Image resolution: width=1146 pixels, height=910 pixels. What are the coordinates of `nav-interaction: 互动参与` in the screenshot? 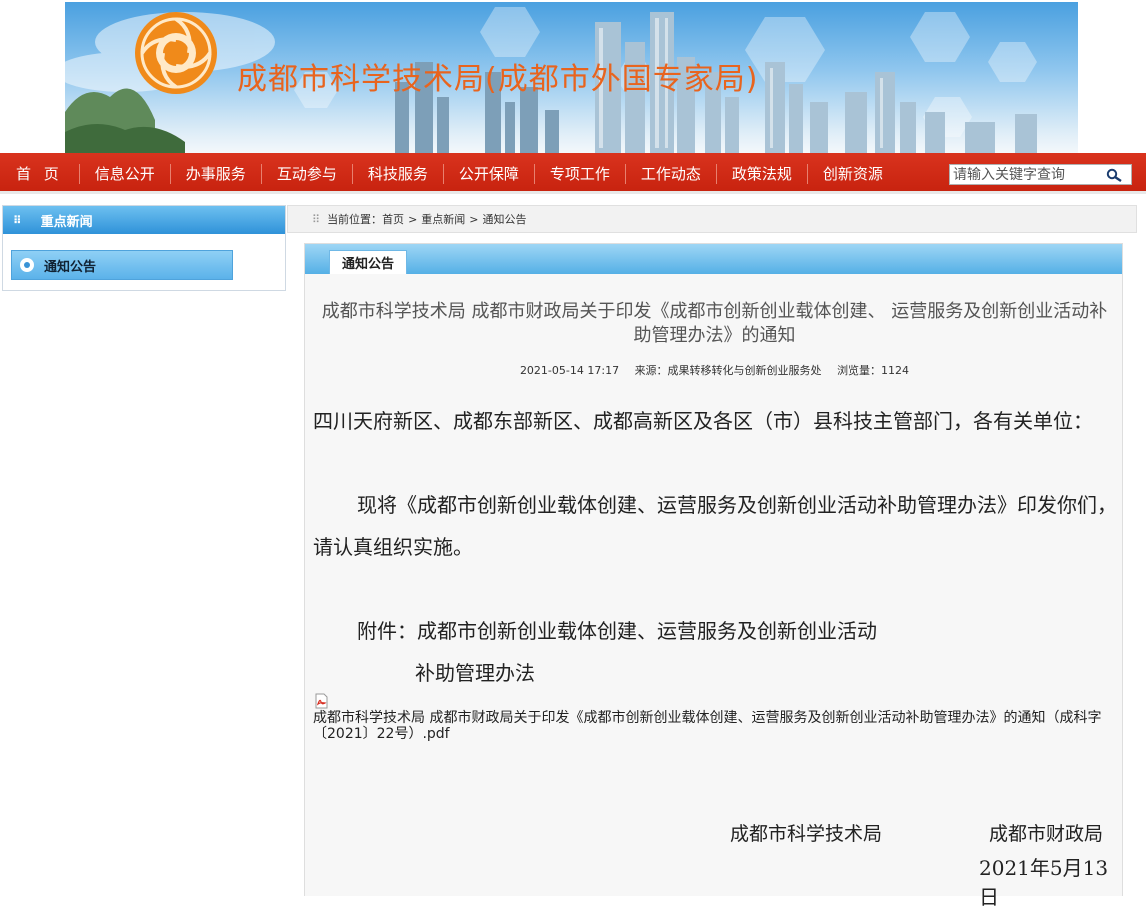 It's located at (307, 173).